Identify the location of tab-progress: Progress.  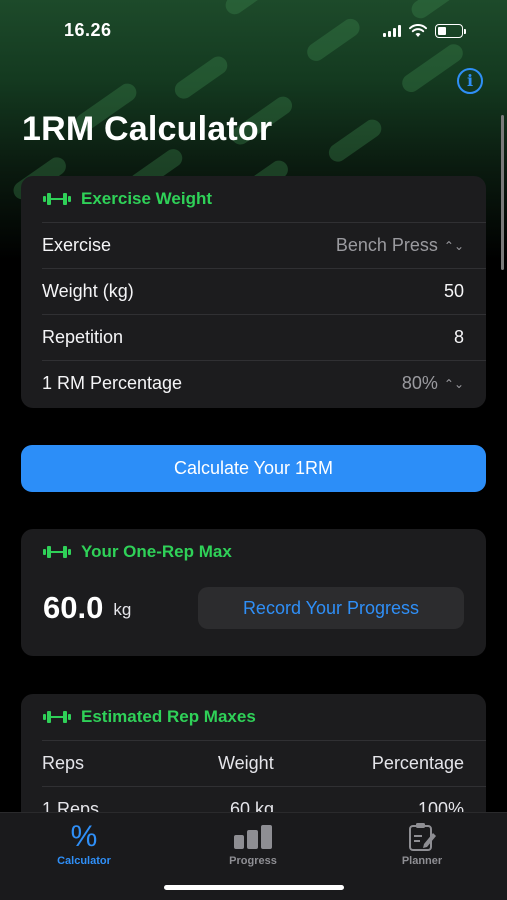
(253, 843).